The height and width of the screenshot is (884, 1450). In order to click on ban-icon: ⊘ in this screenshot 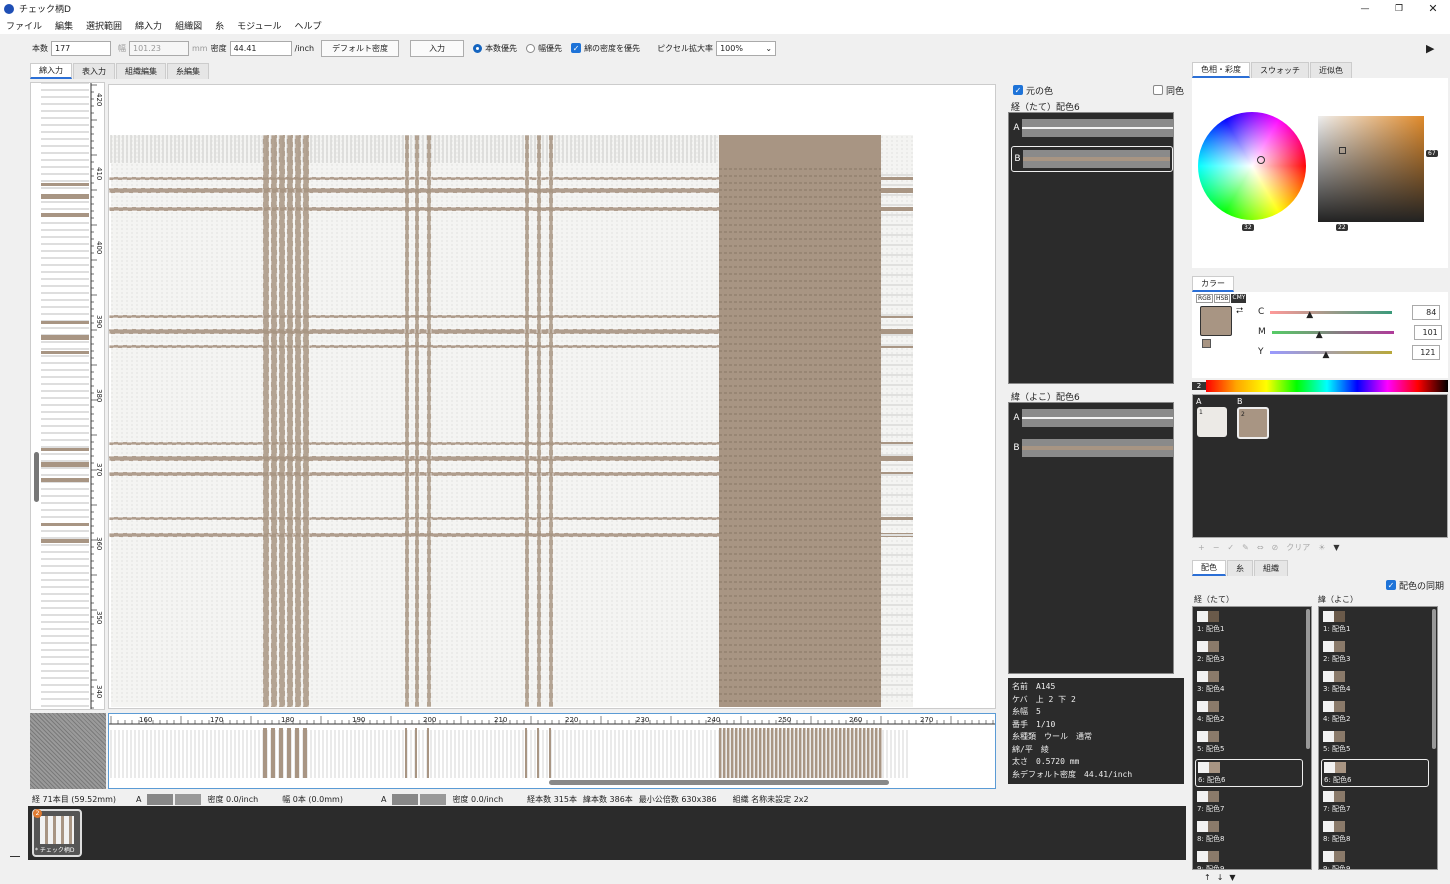, I will do `click(1275, 547)`.